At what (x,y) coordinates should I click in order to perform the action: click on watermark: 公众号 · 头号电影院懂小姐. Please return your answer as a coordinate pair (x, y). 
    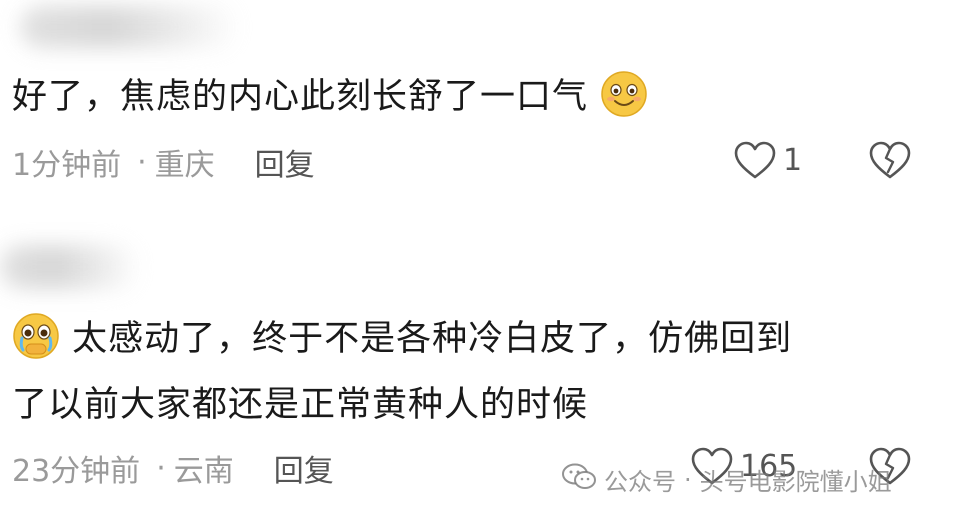
    Looking at the image, I should click on (727, 479).